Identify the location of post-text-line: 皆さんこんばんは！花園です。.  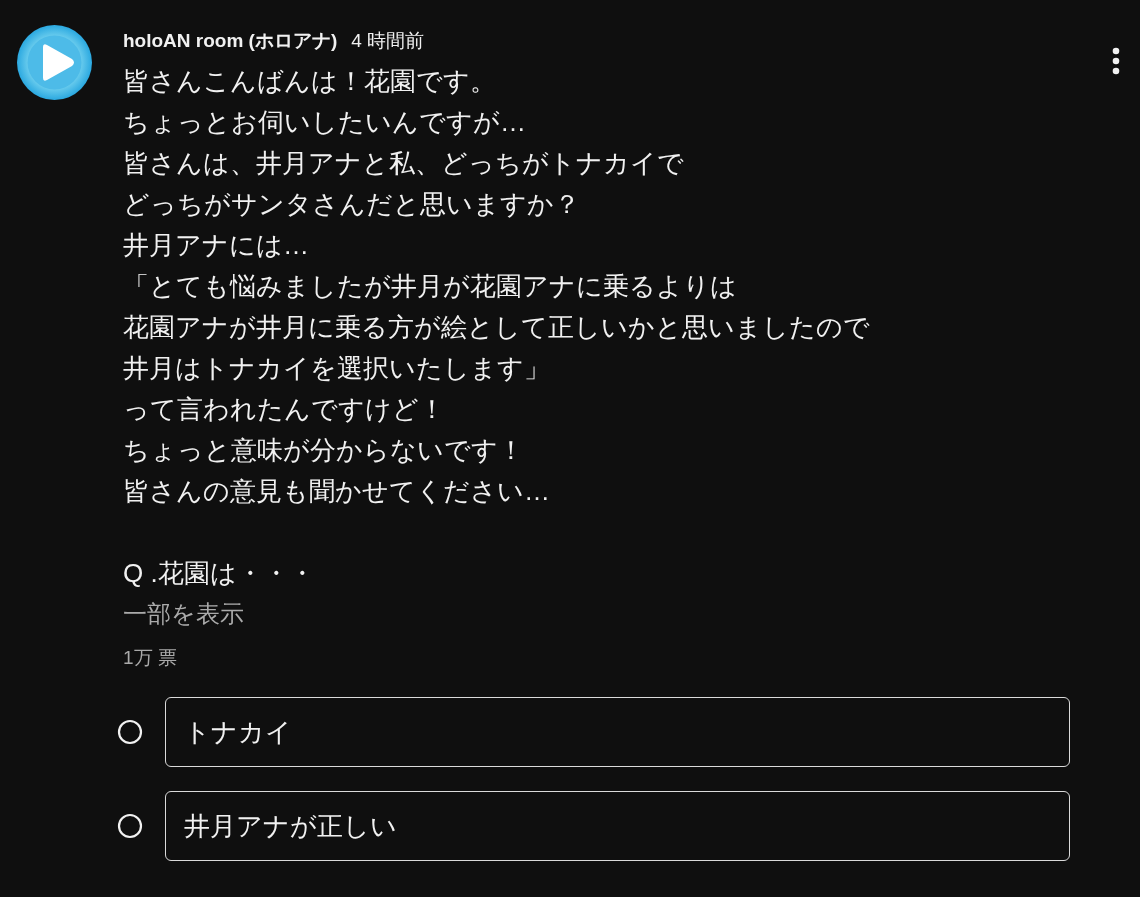
(309, 81).